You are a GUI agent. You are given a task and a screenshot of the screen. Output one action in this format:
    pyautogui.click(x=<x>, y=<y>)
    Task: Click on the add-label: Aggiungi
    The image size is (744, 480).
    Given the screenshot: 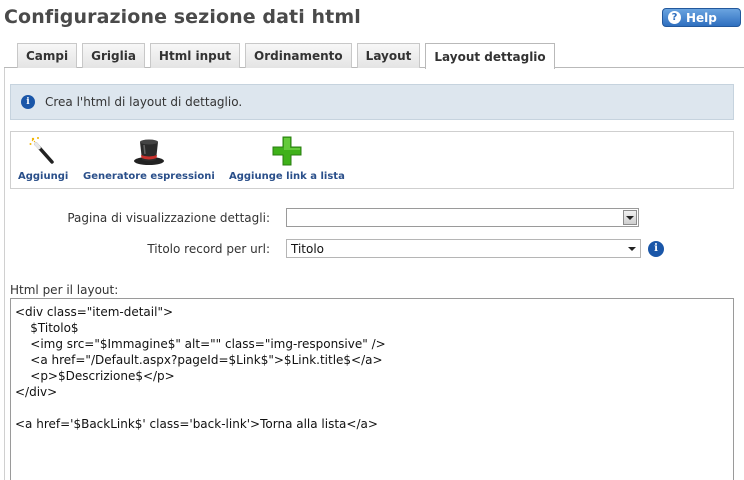 What is the action you would take?
    pyautogui.click(x=43, y=176)
    